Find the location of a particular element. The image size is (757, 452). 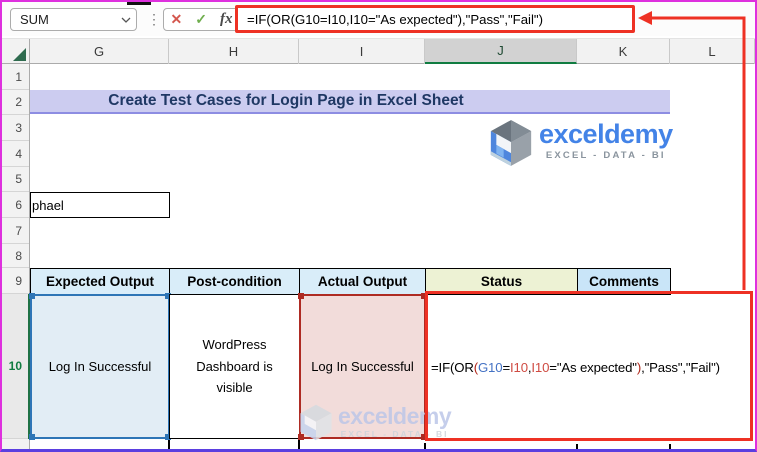

logo-tagline-text: EXCEL - DATA - BI is located at coordinates (605, 155).